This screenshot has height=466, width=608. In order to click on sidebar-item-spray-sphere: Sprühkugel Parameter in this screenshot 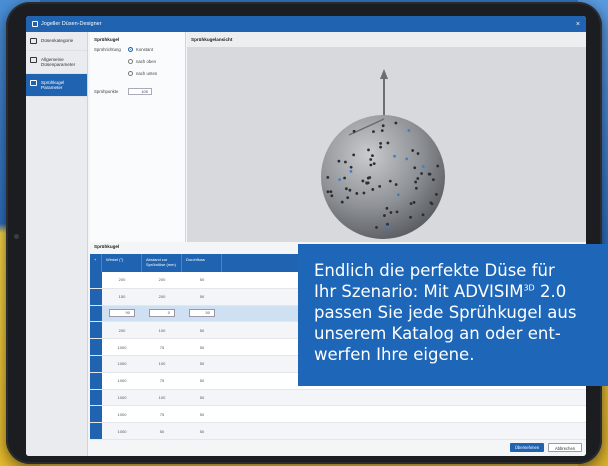, I will do `click(56, 85)`.